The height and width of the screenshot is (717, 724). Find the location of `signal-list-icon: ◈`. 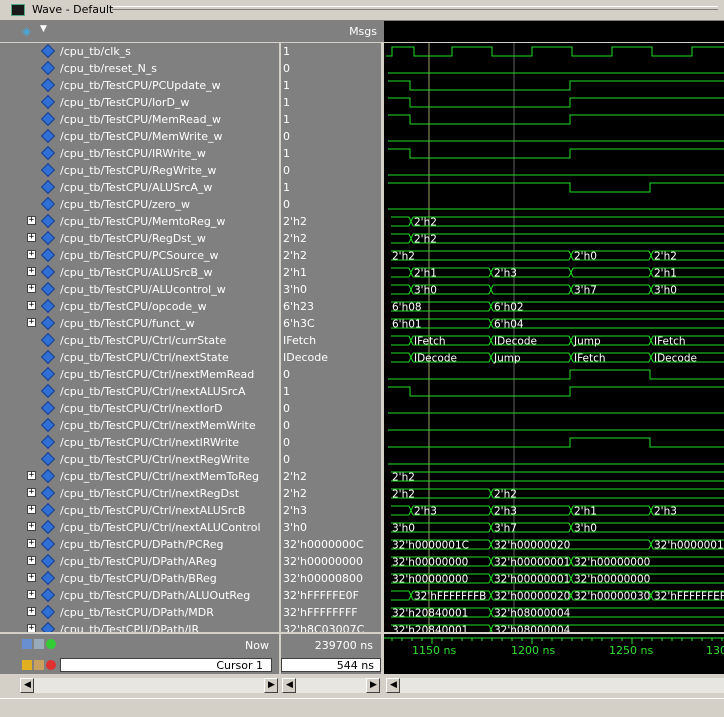

signal-list-icon: ◈ is located at coordinates (29, 31).